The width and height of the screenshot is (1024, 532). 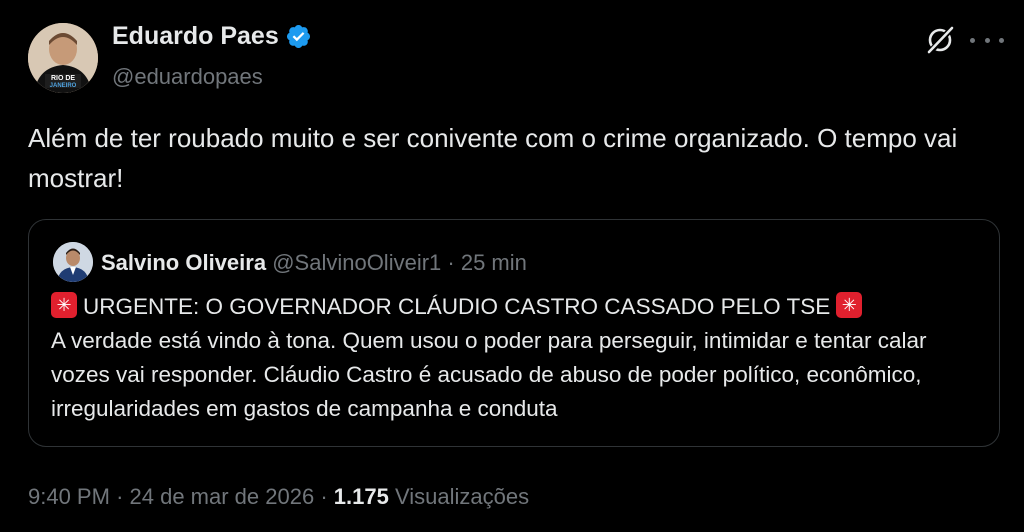 I want to click on author-name-label: Eduardo Paes, so click(x=195, y=36).